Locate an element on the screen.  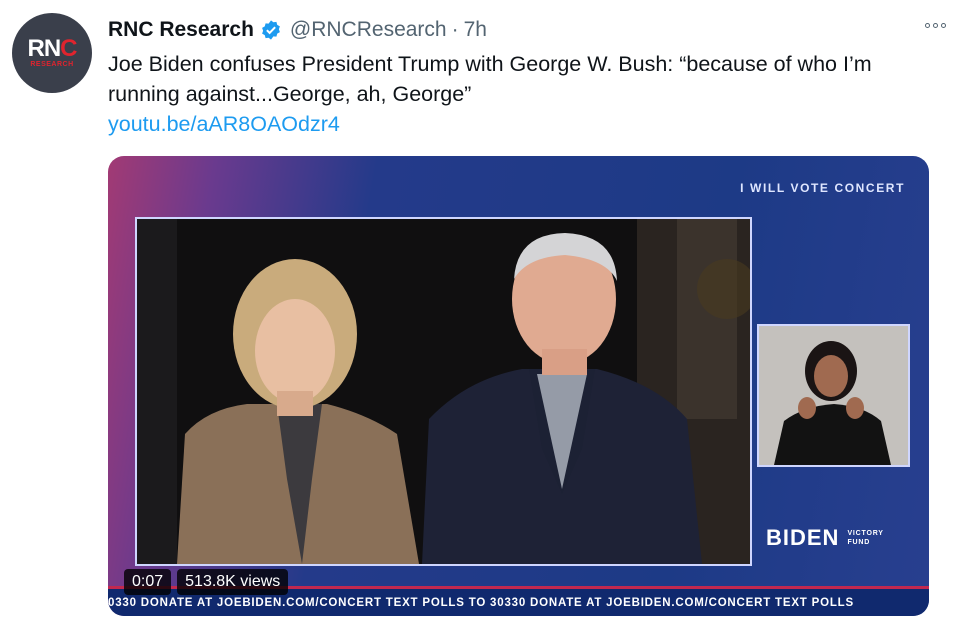
more-options-icon is located at coordinates (935, 25).